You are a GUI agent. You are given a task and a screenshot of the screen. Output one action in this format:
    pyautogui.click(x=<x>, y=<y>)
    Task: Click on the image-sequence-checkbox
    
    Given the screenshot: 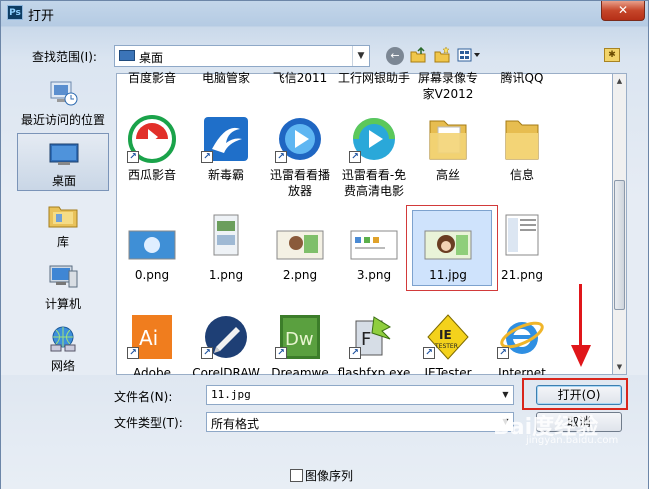 What is the action you would take?
    pyautogui.click(x=296, y=475)
    